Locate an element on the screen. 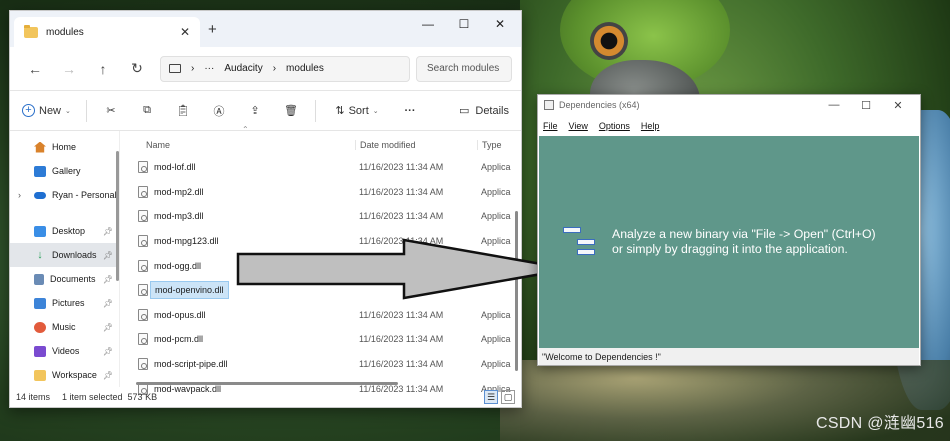 The height and width of the screenshot is (441, 950). desktop-icon is located at coordinates (40, 231).